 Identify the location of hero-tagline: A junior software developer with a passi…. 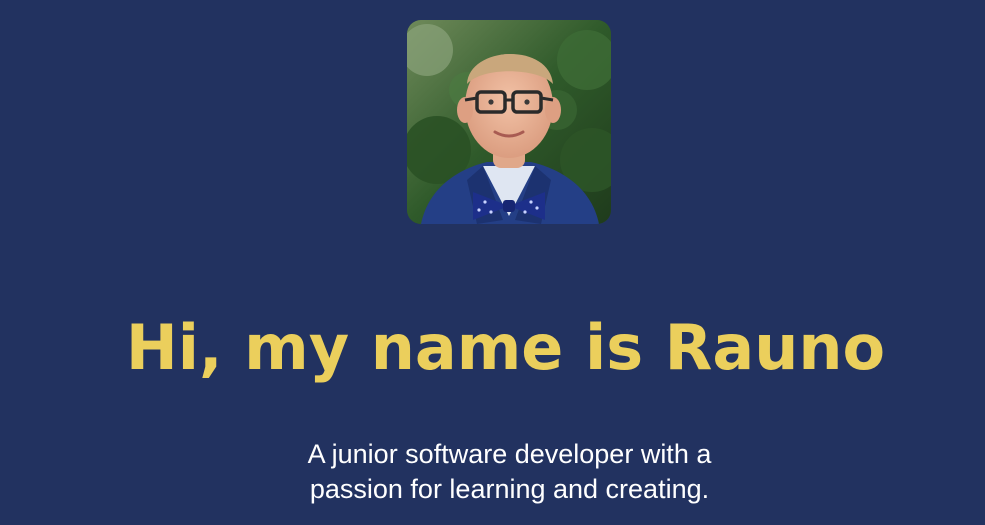
(492, 472).